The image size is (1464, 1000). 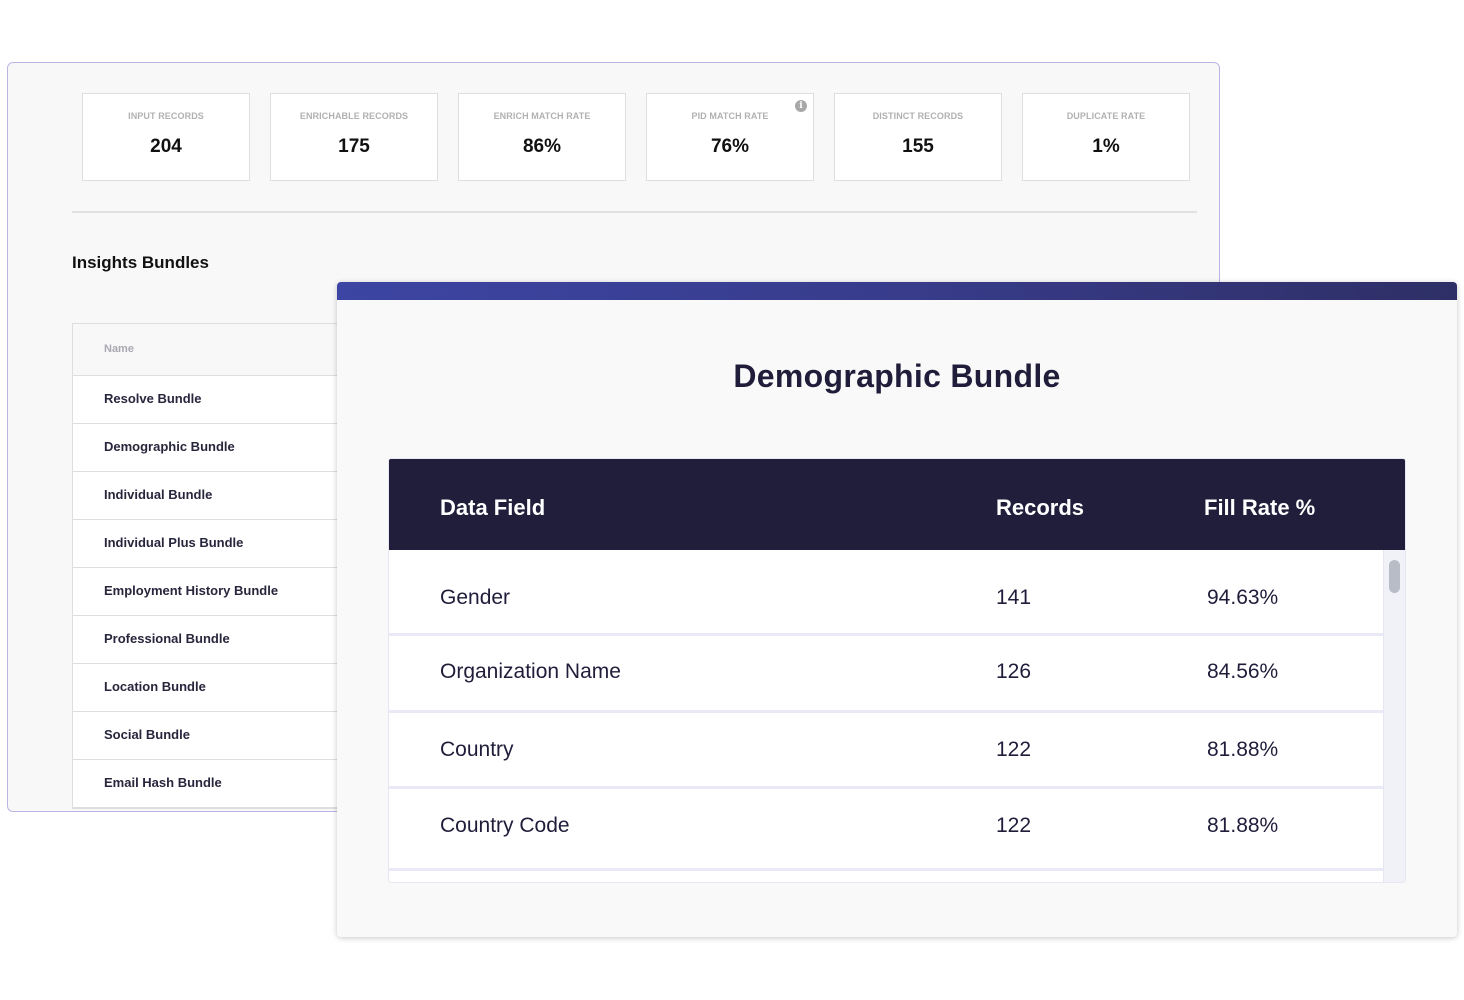 I want to click on table-row: Organization Name 126 84.56%, so click(x=886, y=674).